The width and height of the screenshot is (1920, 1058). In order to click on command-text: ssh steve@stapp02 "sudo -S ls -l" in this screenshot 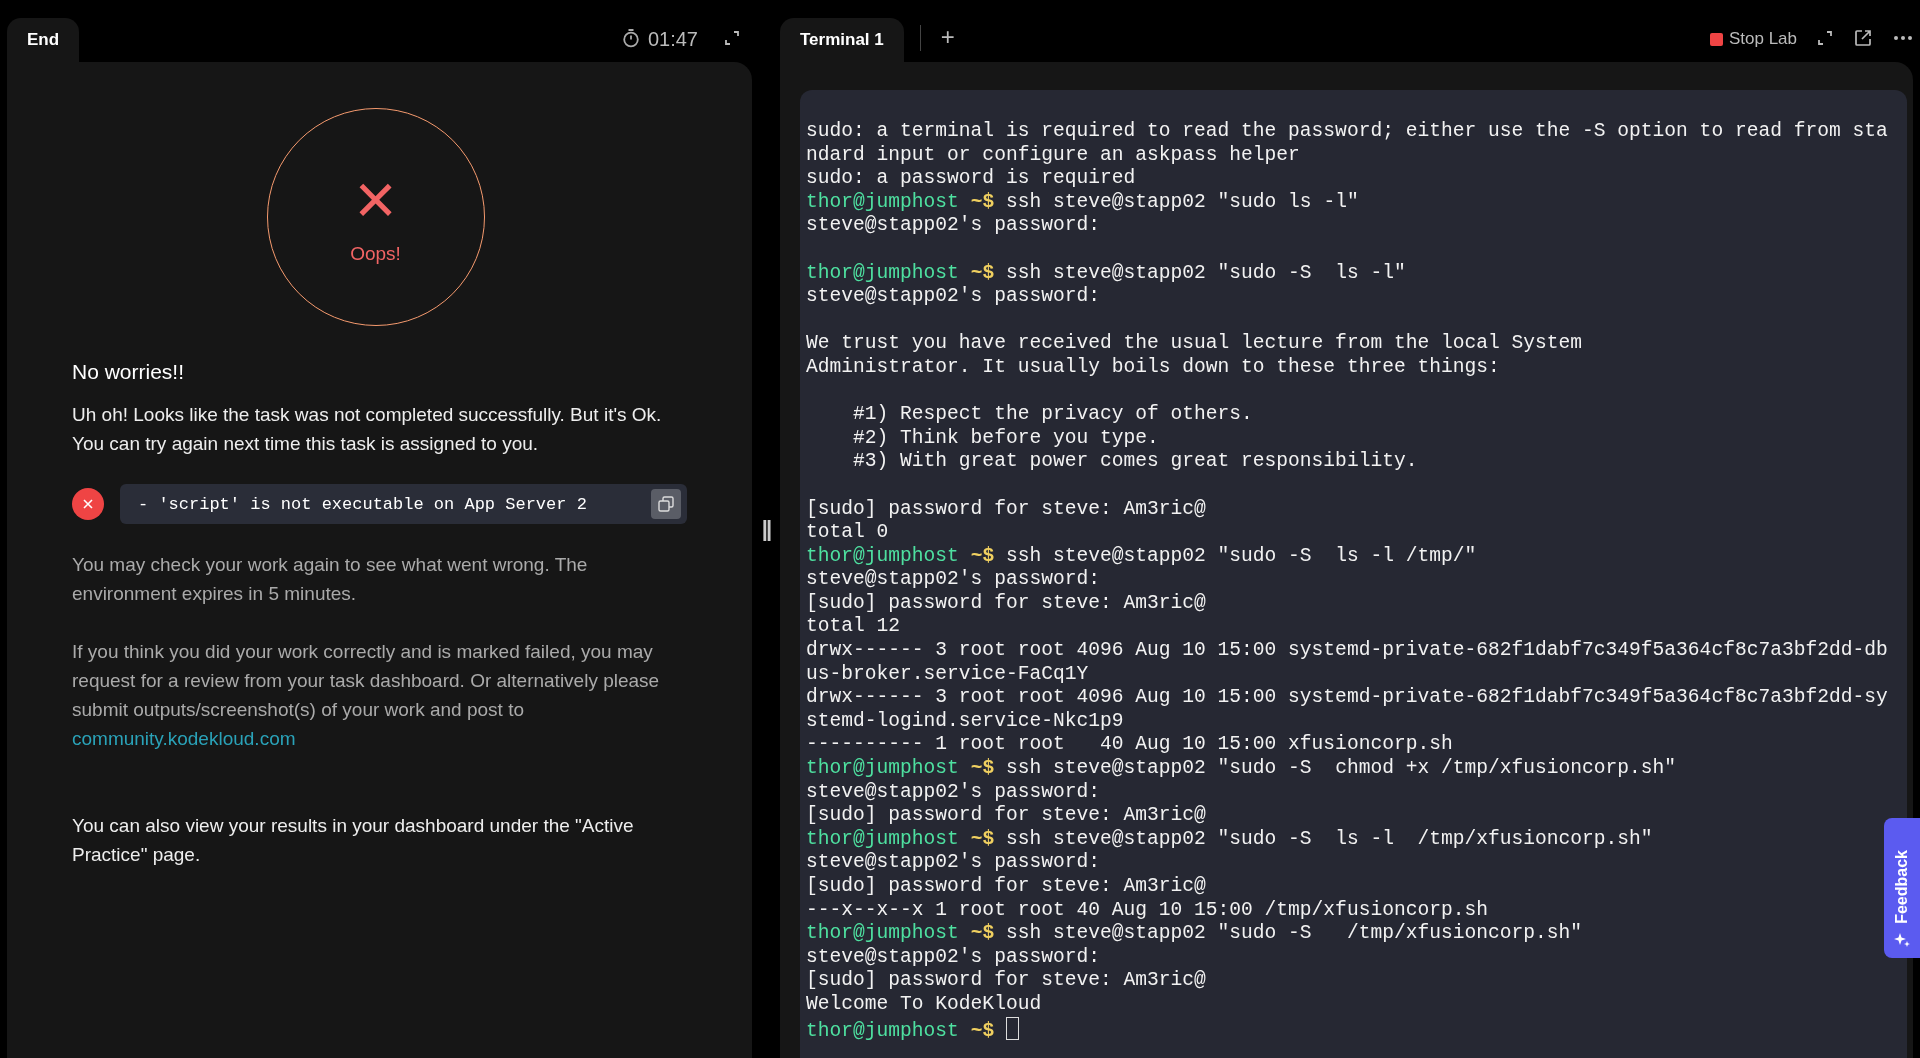, I will do `click(1205, 272)`.